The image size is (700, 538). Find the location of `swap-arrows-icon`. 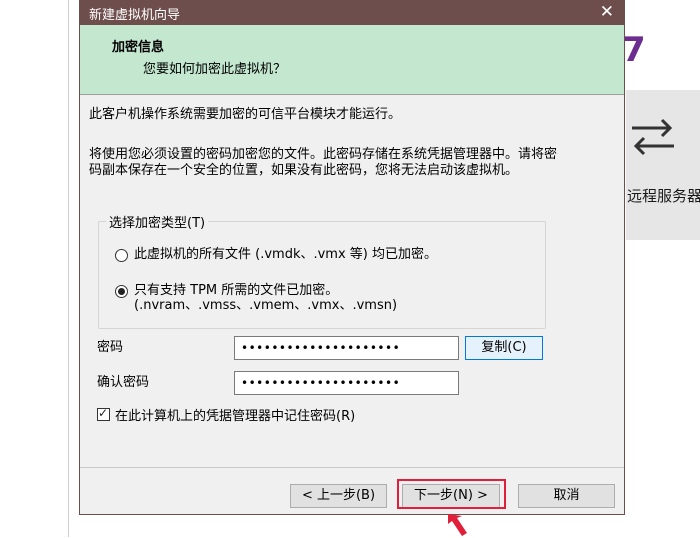

swap-arrows-icon is located at coordinates (653, 137).